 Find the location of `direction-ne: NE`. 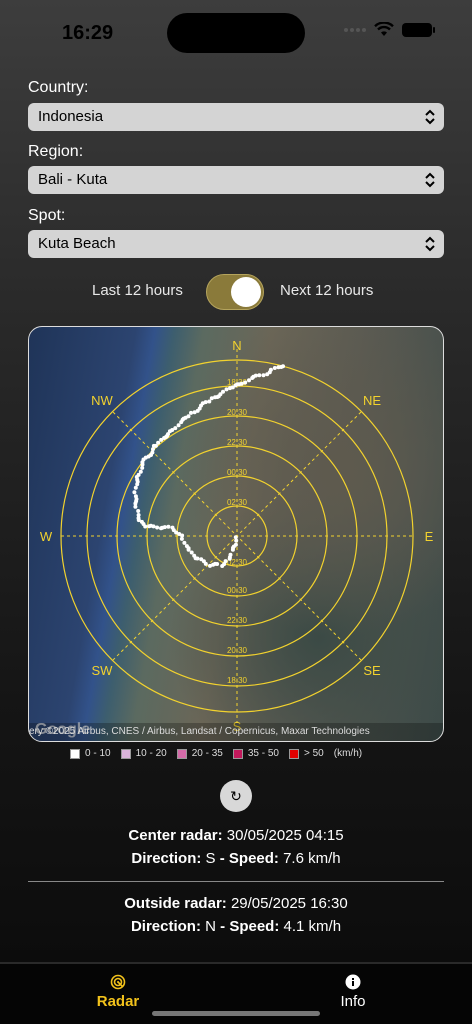

direction-ne: NE is located at coordinates (372, 400).